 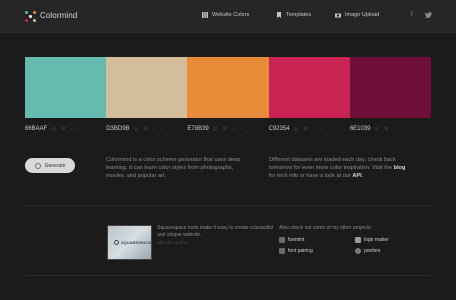 What do you see at coordinates (428, 15) in the screenshot?
I see `twitter-icon` at bounding box center [428, 15].